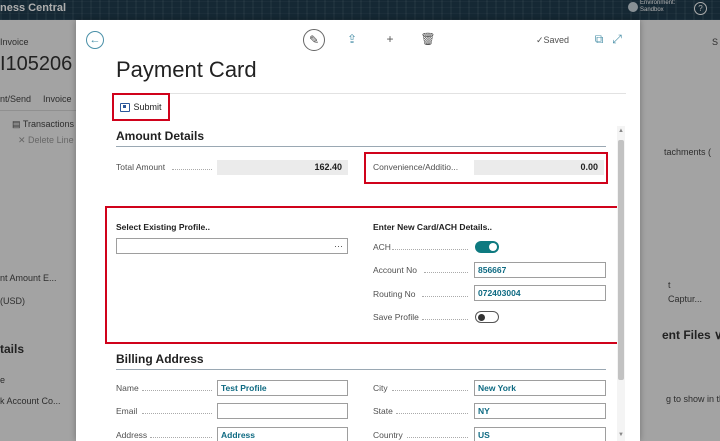 This screenshot has height=441, width=720. Describe the element at coordinates (540, 434) in the screenshot. I see `country-input: US` at that location.